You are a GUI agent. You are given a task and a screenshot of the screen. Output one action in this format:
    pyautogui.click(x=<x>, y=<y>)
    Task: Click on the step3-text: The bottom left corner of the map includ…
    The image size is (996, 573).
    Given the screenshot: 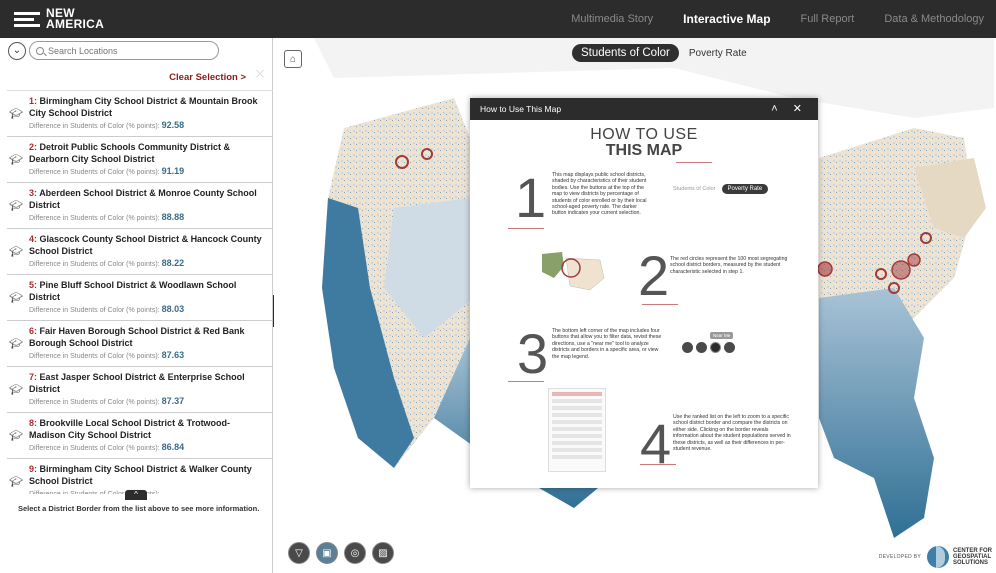 What is the action you would take?
    pyautogui.click(x=607, y=344)
    